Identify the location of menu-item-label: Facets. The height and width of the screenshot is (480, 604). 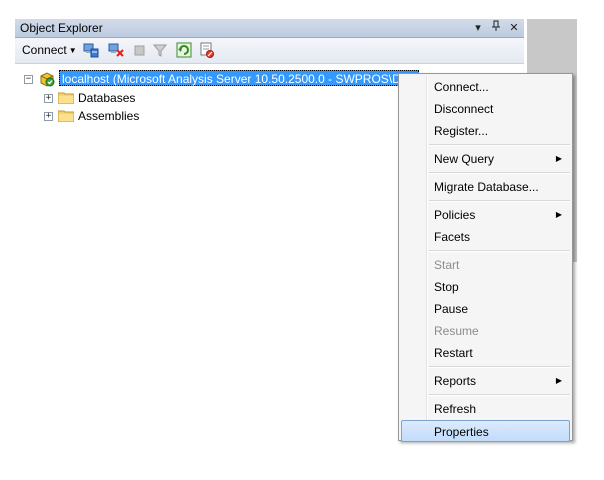
(452, 237).